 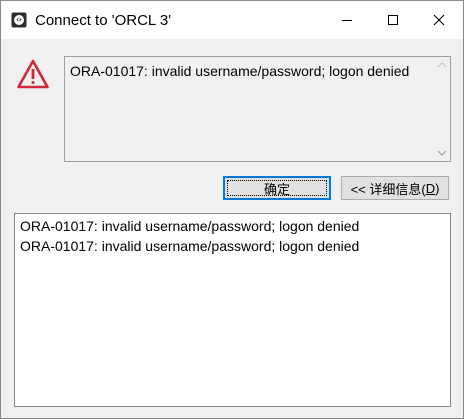 I want to click on details-toggle-button: << 详细信息(D), so click(x=395, y=188).